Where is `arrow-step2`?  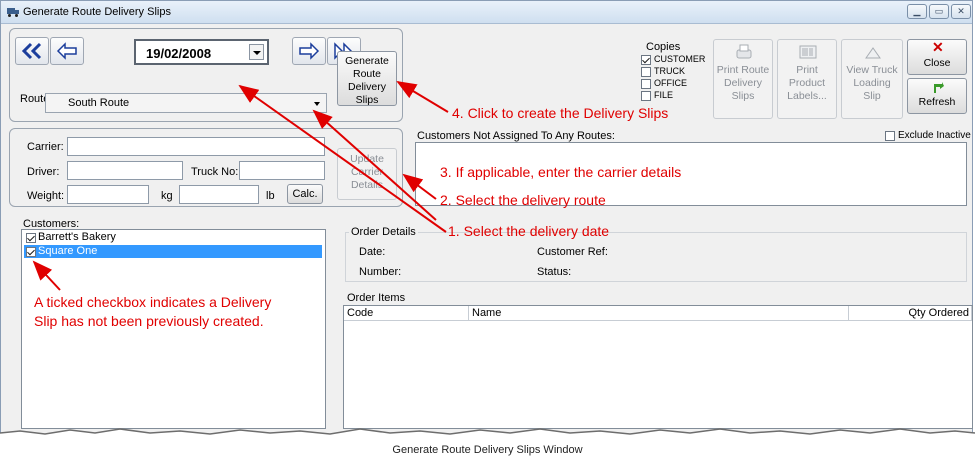
arrow-step2 is located at coordinates (374, 165).